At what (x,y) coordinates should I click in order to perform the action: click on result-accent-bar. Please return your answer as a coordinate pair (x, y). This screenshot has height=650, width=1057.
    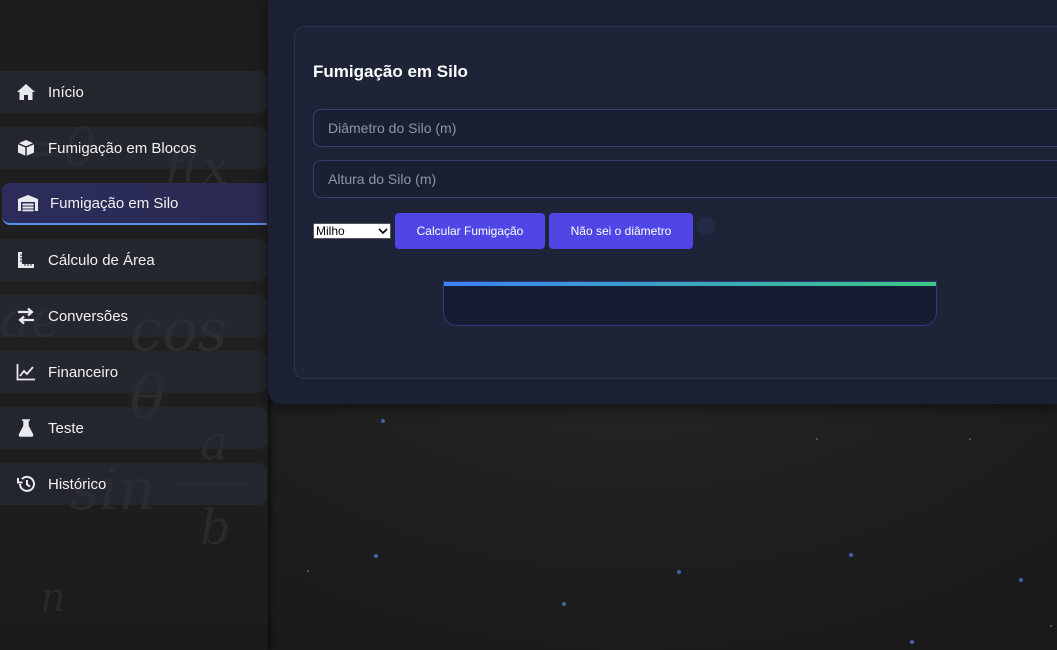
    Looking at the image, I should click on (690, 284).